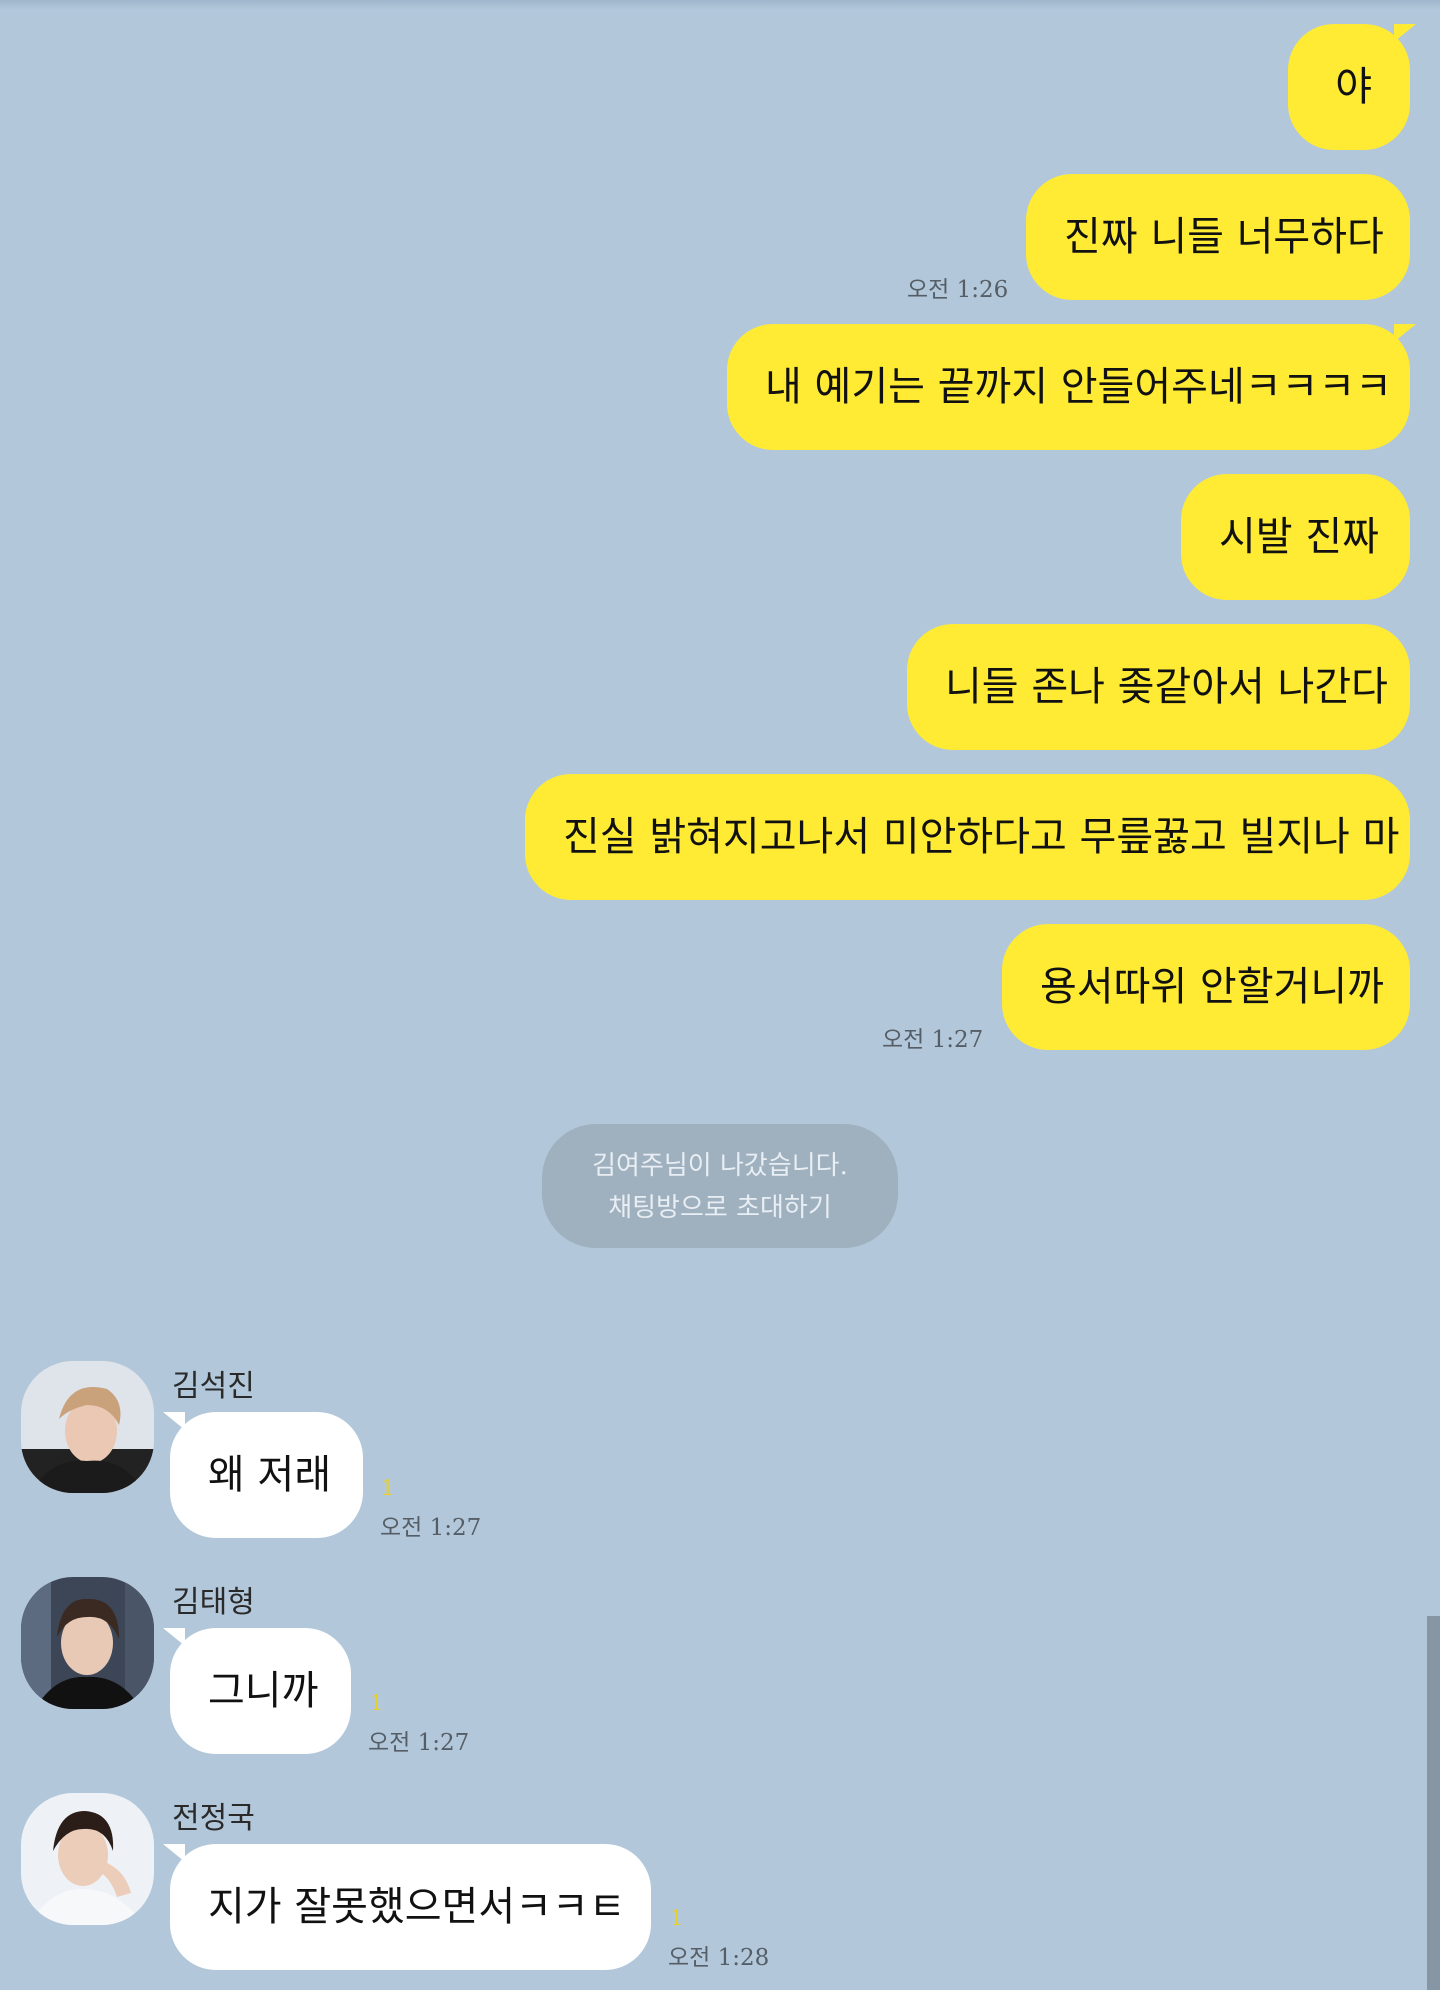 This screenshot has height=1990, width=1440. What do you see at coordinates (1224, 237) in the screenshot?
I see `message-text: 진짜 니들 너무하다` at bounding box center [1224, 237].